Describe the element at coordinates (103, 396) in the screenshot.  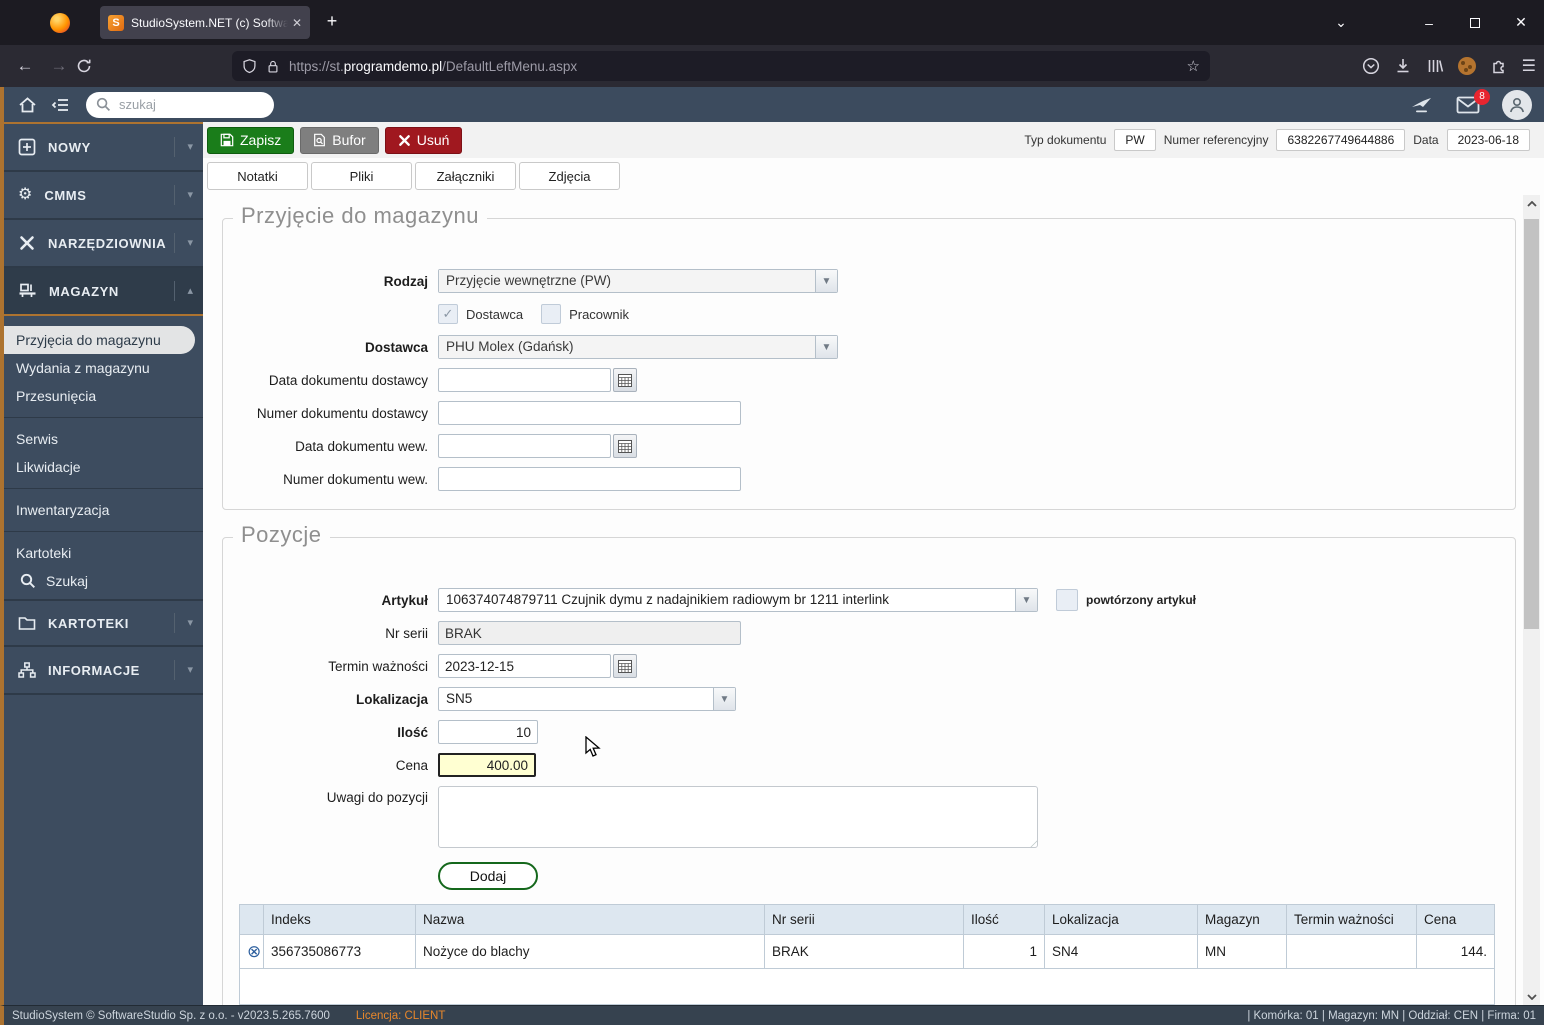
I see `sidebar-item-przesuniecia: Przesunięcia` at that location.